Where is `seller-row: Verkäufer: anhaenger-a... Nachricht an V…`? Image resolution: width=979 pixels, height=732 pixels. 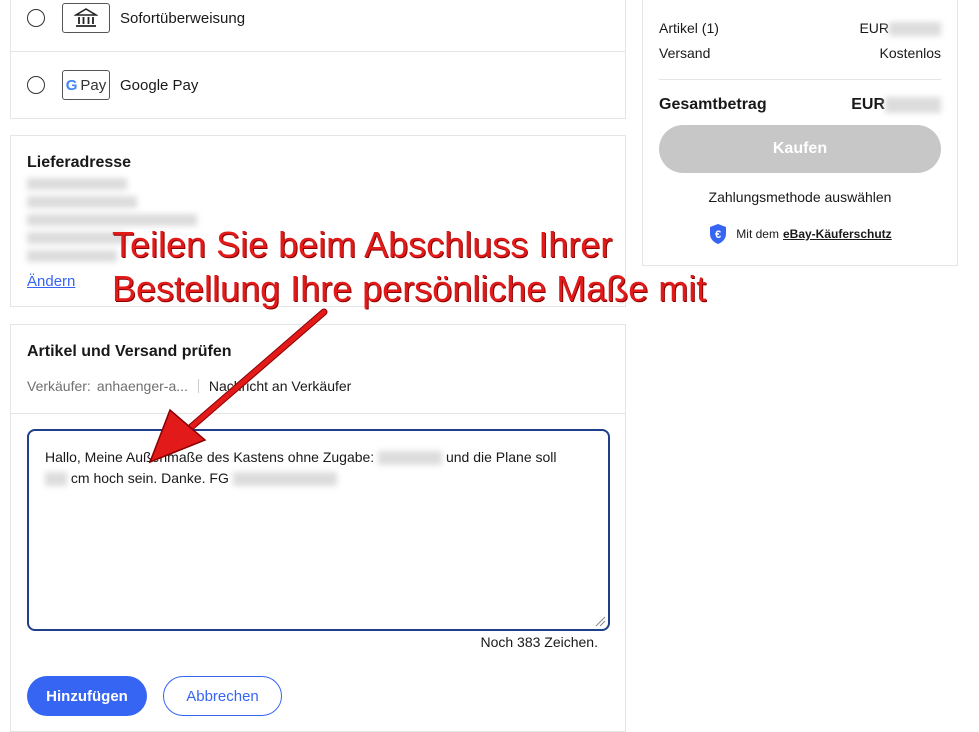
seller-row: Verkäufer: anhaenger-a... Nachricht an V… is located at coordinates (189, 386).